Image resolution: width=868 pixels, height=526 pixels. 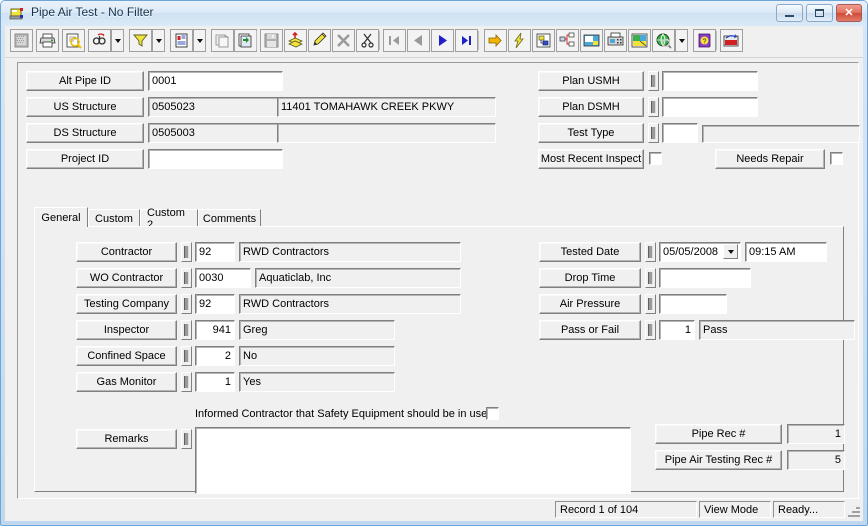 I want to click on remarks-lookup-icon, so click(x=186, y=439).